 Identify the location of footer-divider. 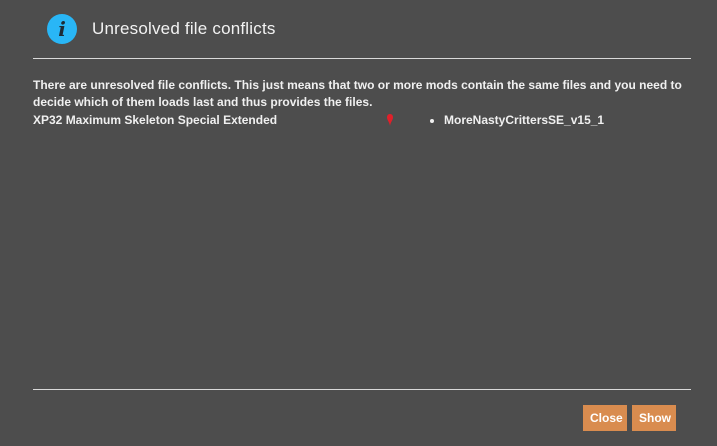
(362, 389).